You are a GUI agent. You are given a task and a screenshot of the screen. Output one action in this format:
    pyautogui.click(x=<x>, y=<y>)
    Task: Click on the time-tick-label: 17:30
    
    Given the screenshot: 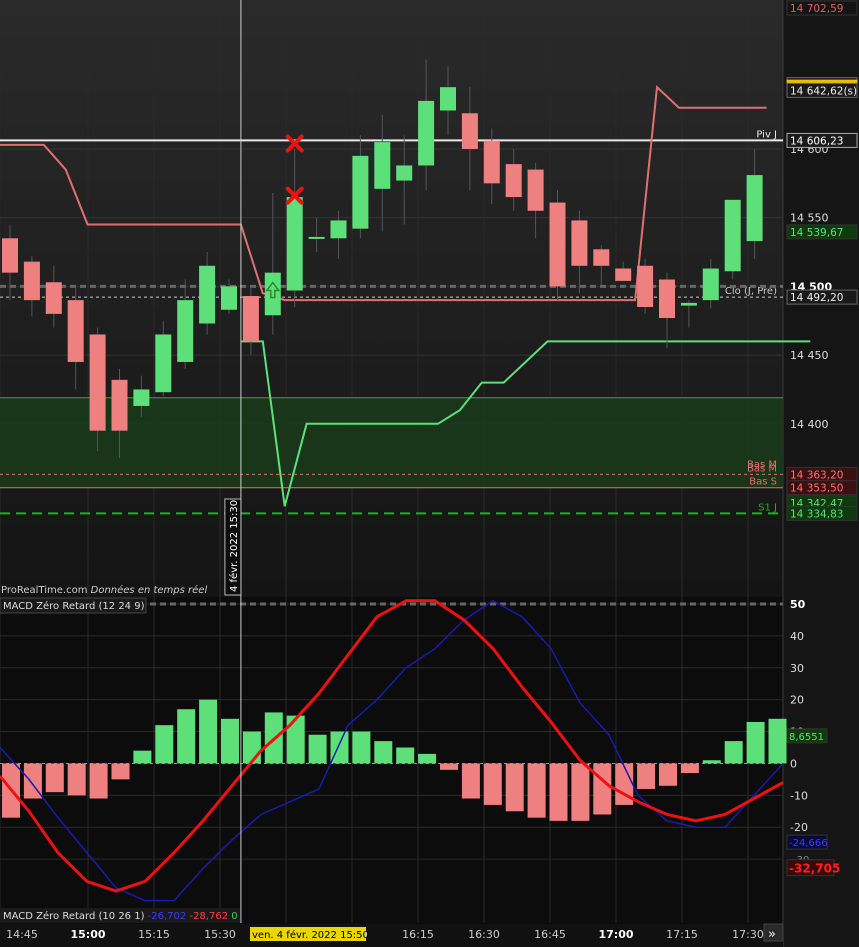 What is the action you would take?
    pyautogui.click(x=748, y=934)
    